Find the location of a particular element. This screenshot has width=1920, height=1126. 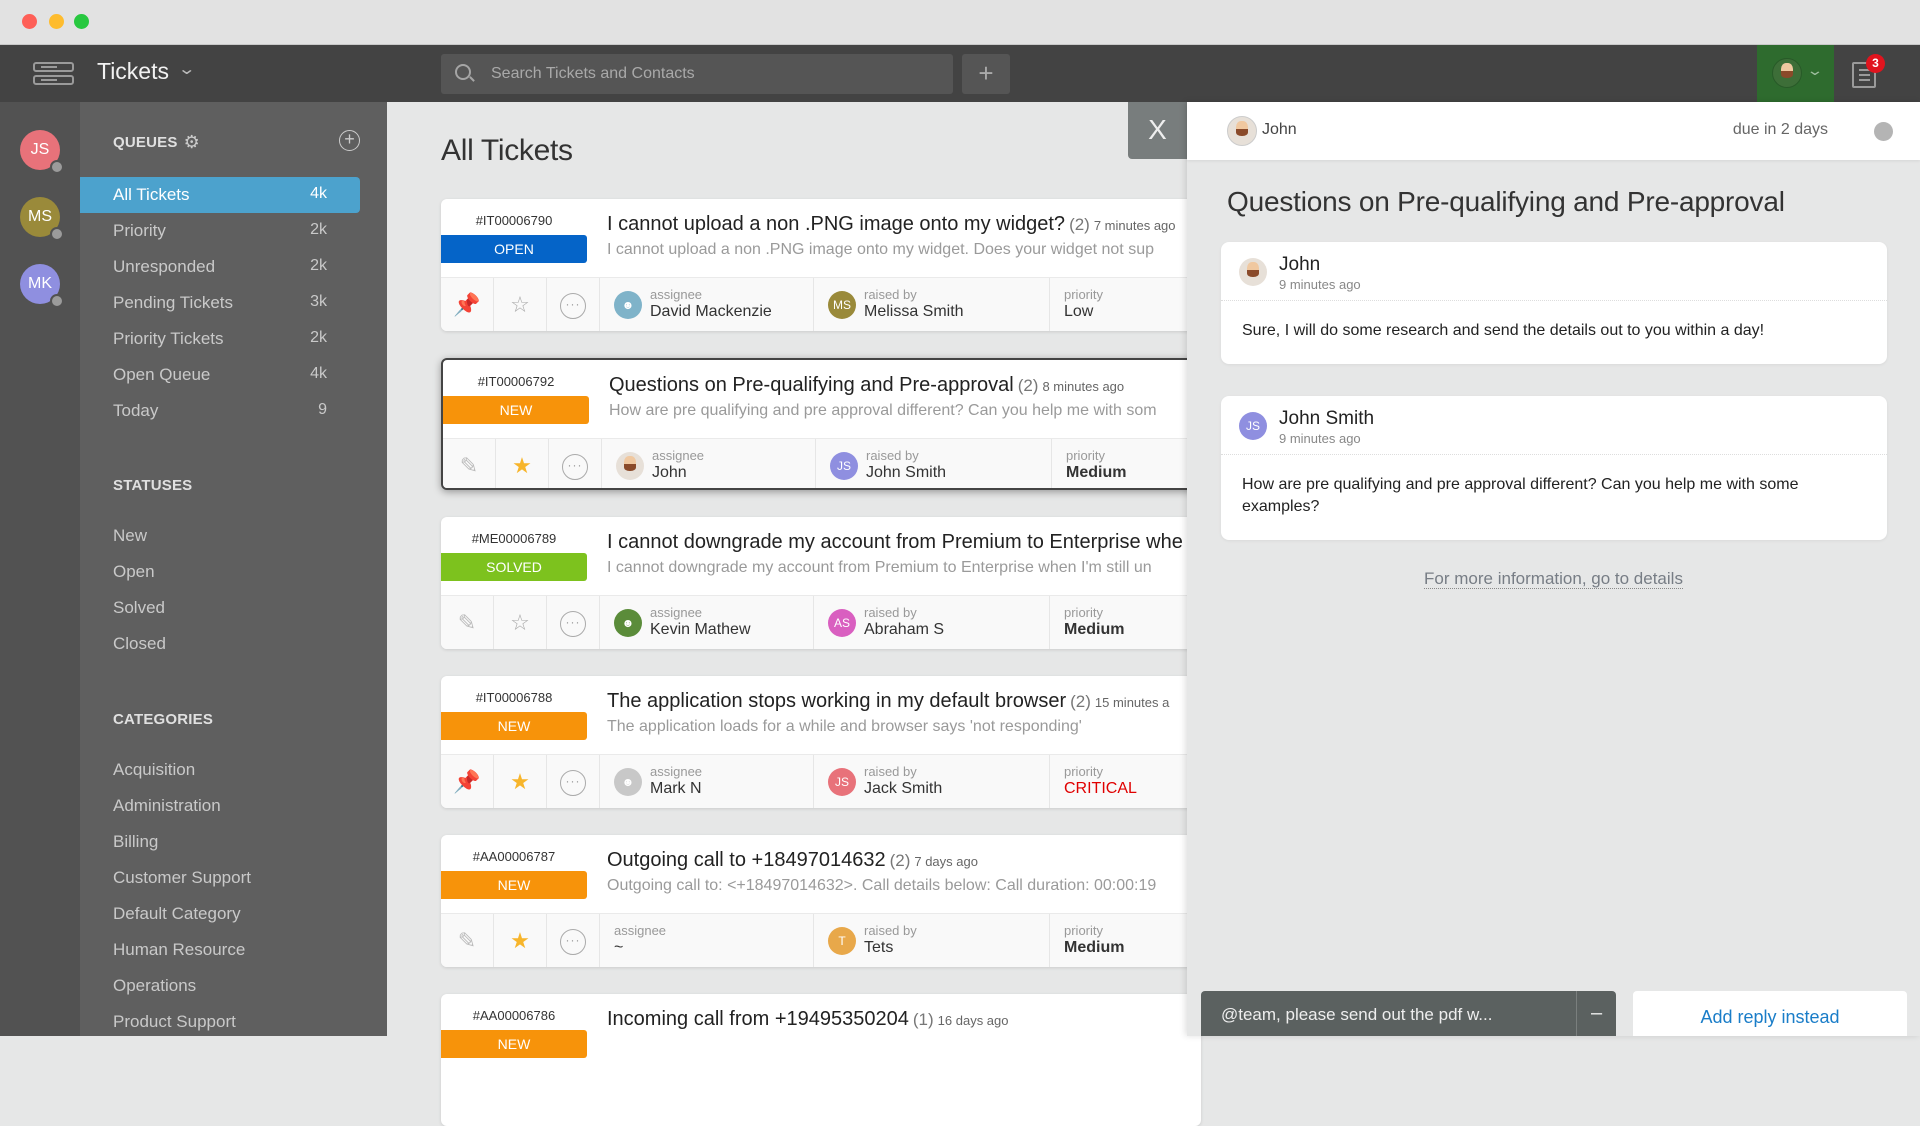

sidebar-queue-item: All Tickets 4k is located at coordinates (220, 195).